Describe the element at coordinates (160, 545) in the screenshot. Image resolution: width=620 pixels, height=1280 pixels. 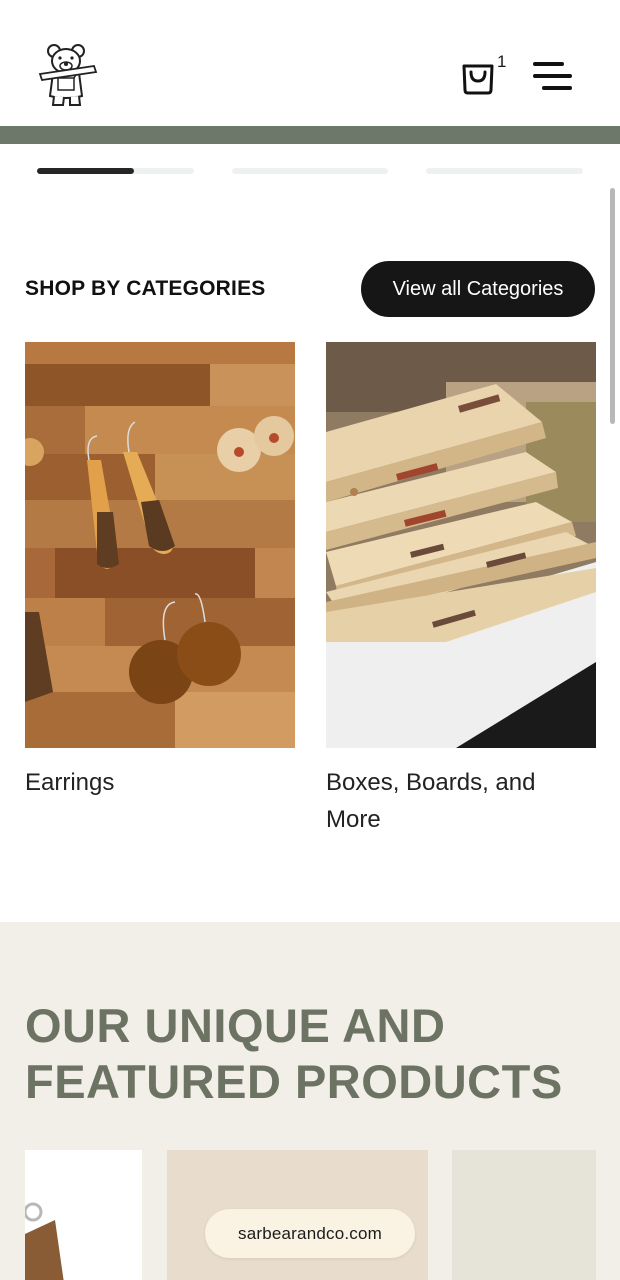
I see `earrings-image` at that location.